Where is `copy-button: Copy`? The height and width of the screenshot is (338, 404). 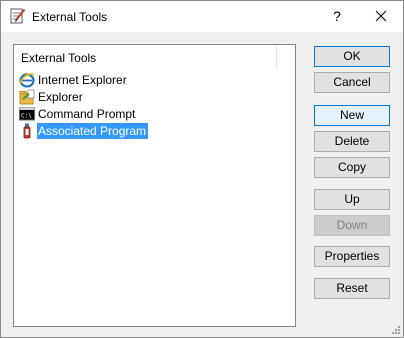 copy-button: Copy is located at coordinates (352, 167).